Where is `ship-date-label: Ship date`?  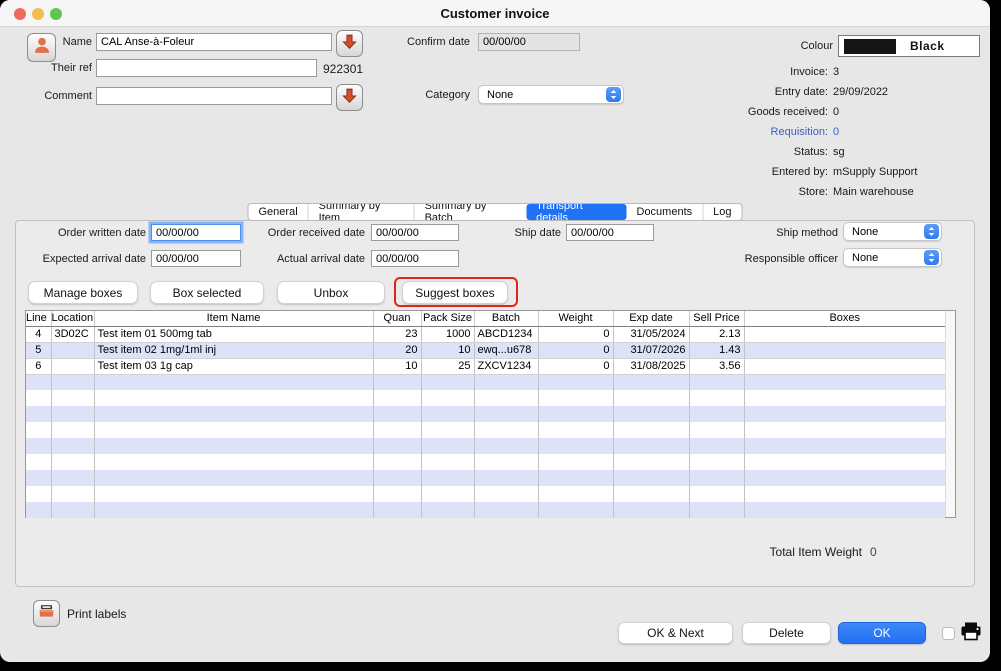
ship-date-label: Ship date is located at coordinates (537, 233).